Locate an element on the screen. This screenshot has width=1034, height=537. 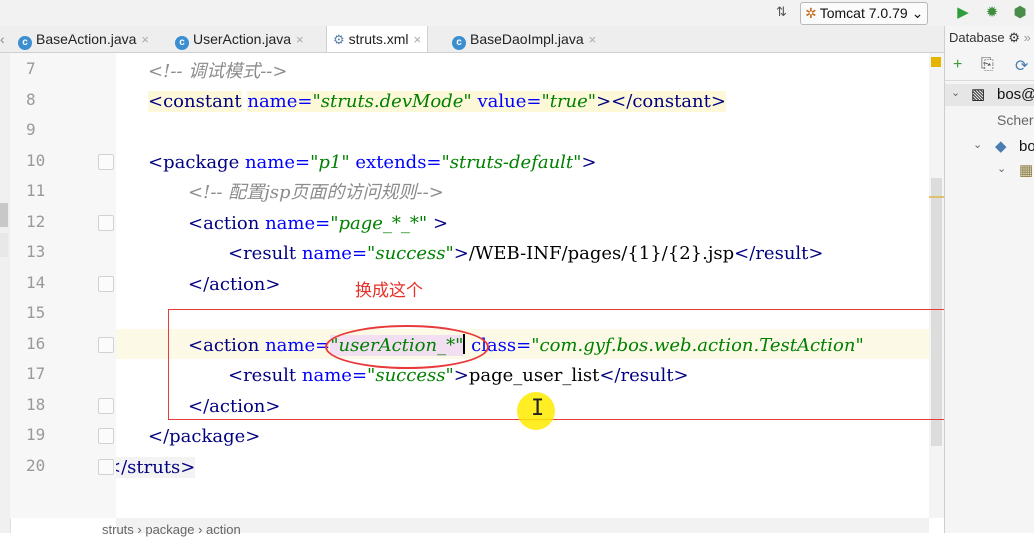
code-line-7: <!-- 调试模式--> is located at coordinates (217, 72).